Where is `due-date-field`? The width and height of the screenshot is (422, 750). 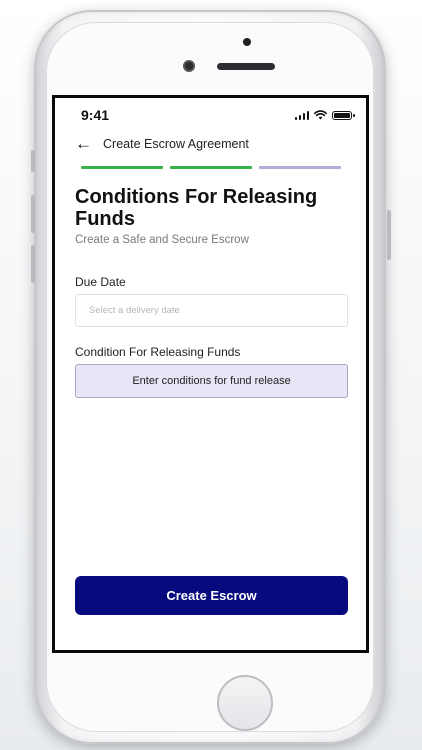
due-date-field is located at coordinates (211, 310).